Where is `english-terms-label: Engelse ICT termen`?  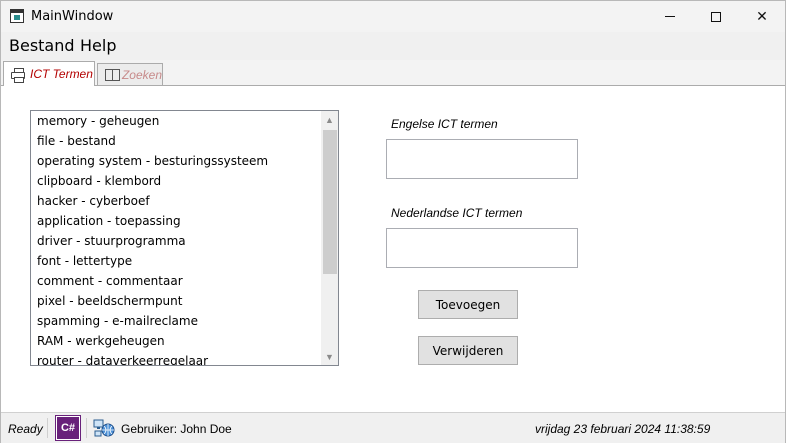 english-terms-label: Engelse ICT termen is located at coordinates (444, 124).